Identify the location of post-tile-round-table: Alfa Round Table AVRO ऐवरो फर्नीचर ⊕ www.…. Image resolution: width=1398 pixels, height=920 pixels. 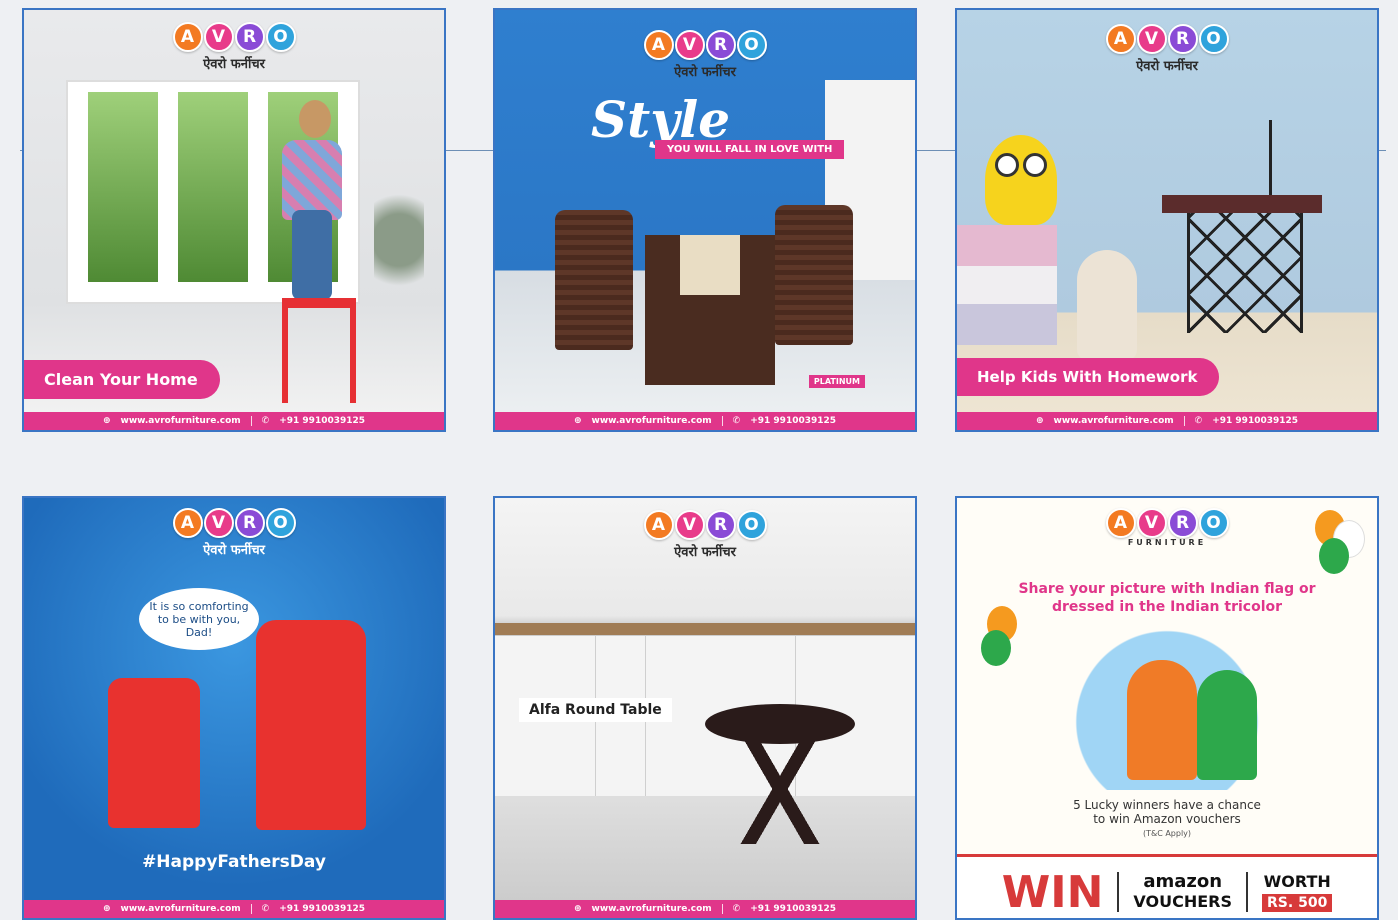
(705, 708).